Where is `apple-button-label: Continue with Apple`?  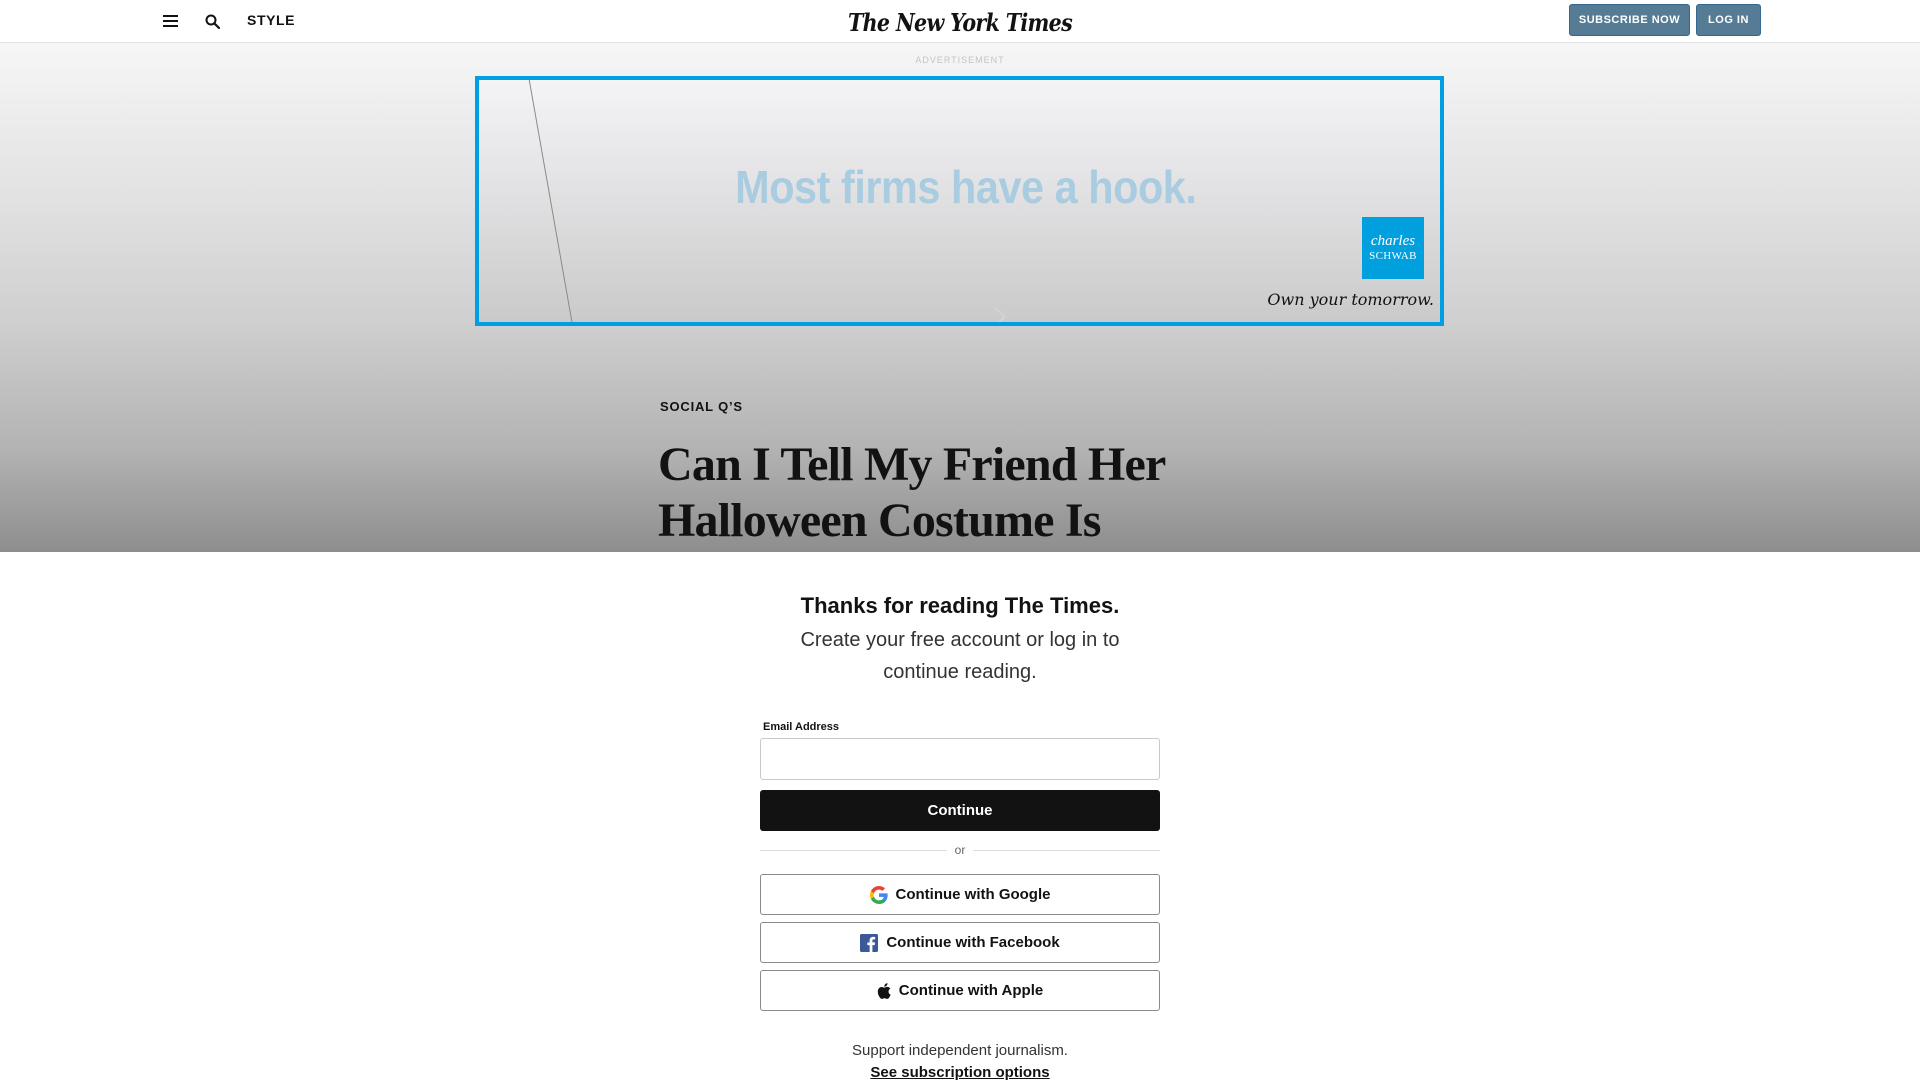 apple-button-label: Continue with Apple is located at coordinates (971, 990).